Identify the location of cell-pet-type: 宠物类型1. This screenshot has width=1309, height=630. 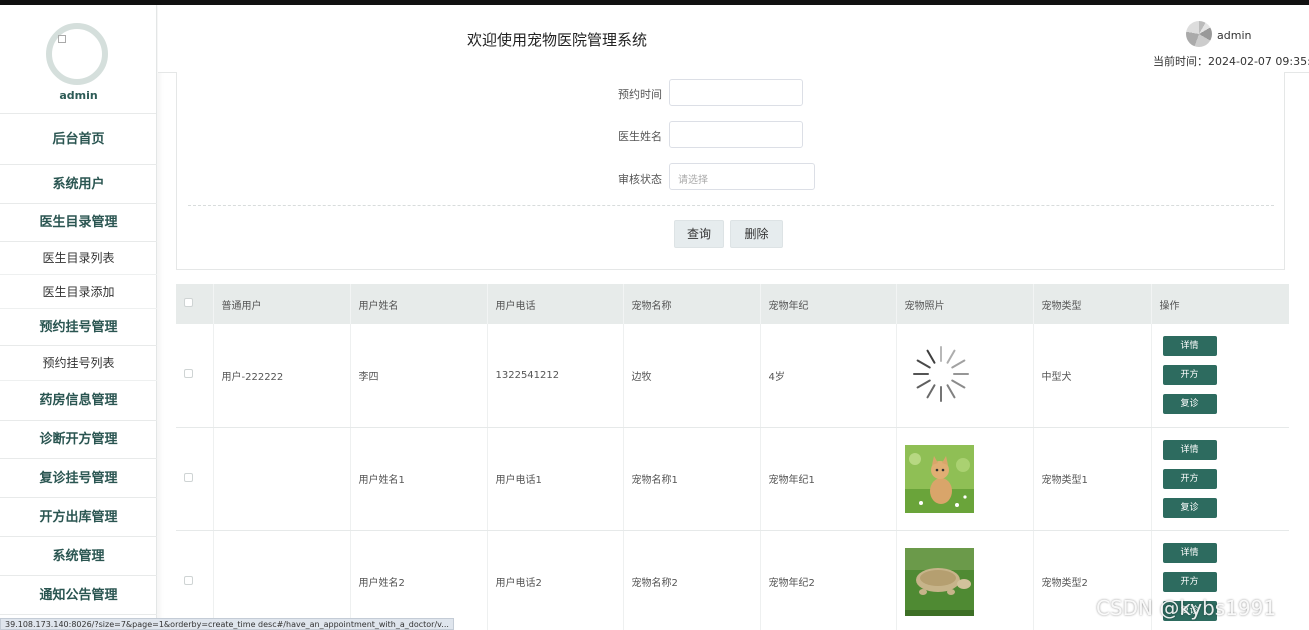
(1092, 479).